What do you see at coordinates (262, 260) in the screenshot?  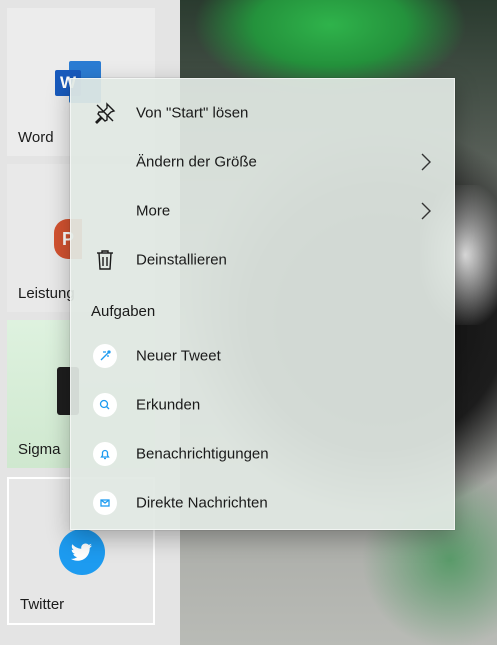 I see `menu-item-uninstall: Deinstallieren` at bounding box center [262, 260].